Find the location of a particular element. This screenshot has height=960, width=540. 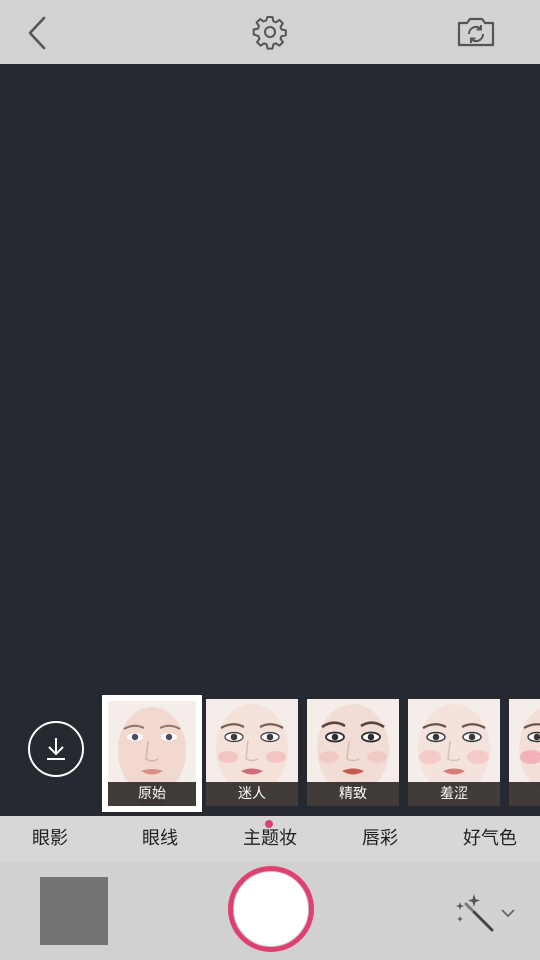

download-button is located at coordinates (56, 749).